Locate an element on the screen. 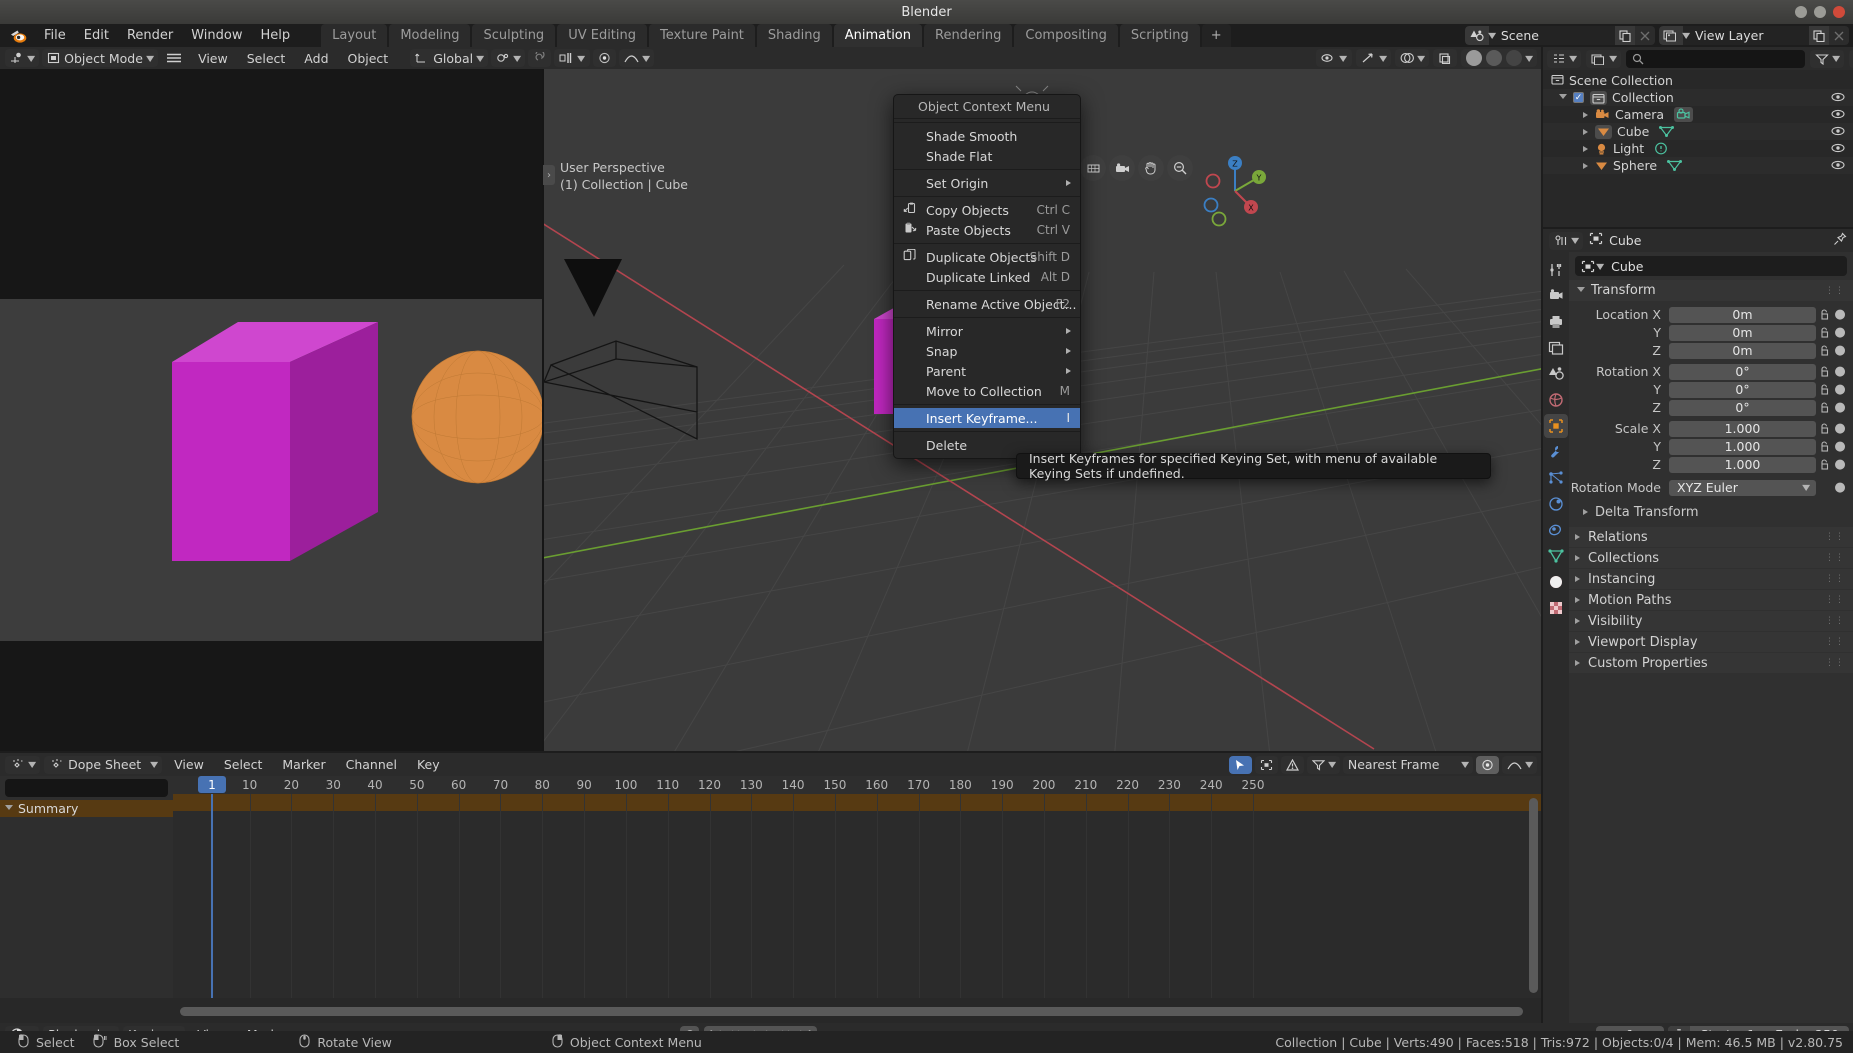 The width and height of the screenshot is (1853, 1053). summary-expand-triangle-icon is located at coordinates (9, 808).